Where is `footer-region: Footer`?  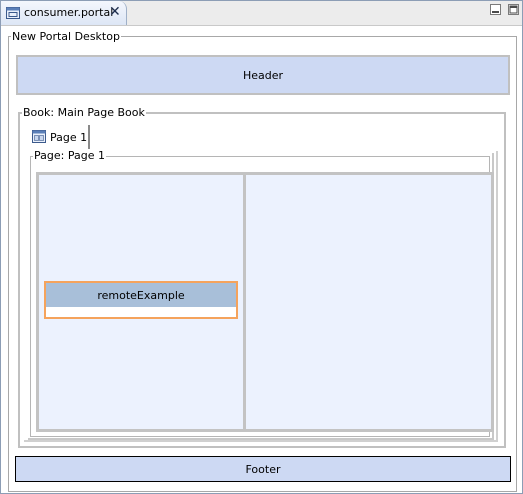 footer-region: Footer is located at coordinates (263, 469).